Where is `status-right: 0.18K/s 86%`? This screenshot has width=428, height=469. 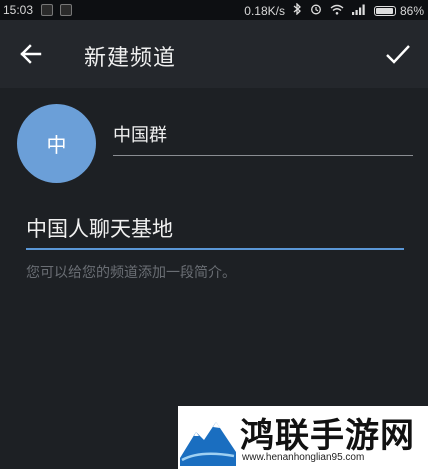 status-right: 0.18K/s 86% is located at coordinates (330, 10).